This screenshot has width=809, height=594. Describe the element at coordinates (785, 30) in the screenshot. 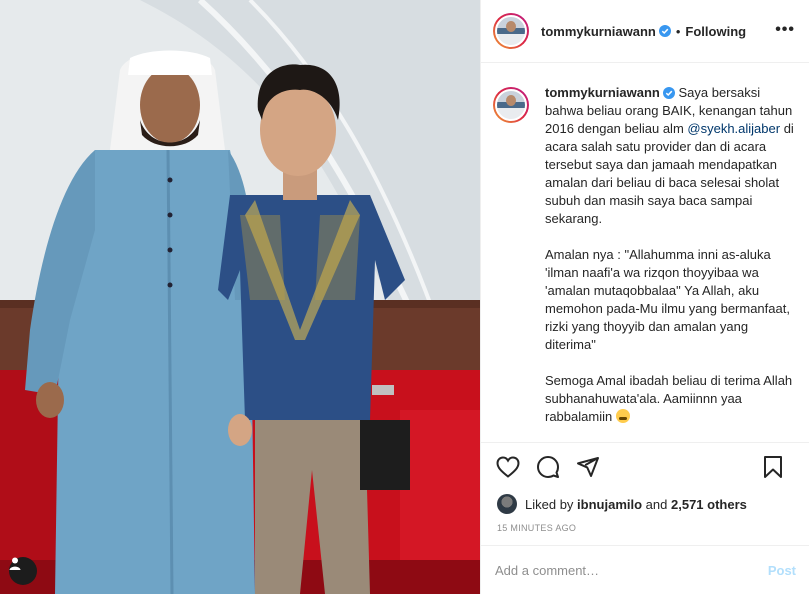

I see `more-options-button: •••` at that location.